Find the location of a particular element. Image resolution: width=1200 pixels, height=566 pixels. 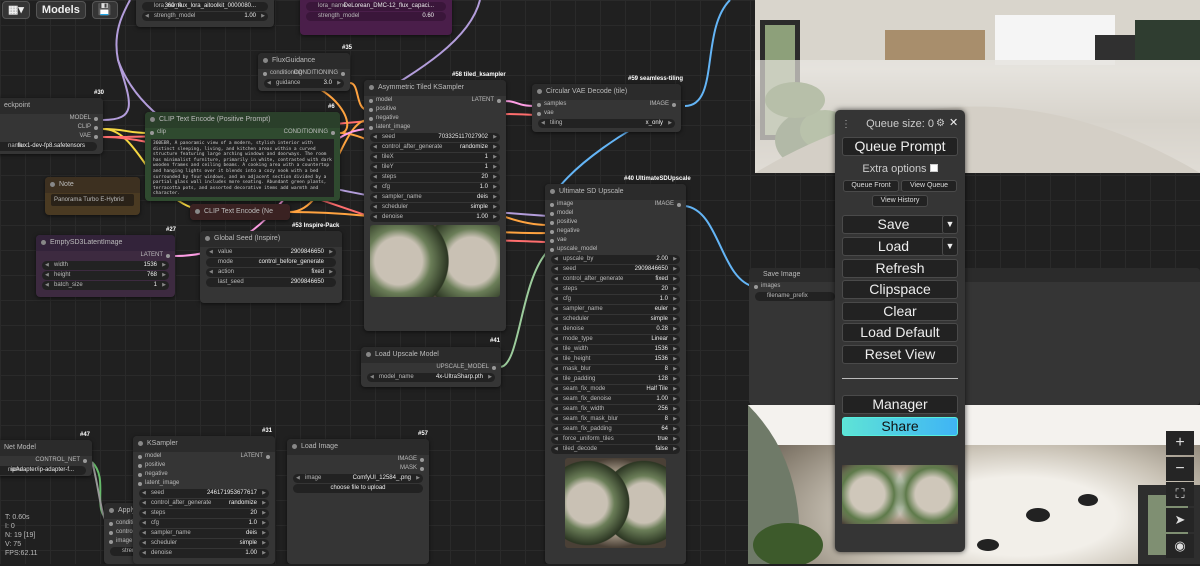

widget-force-uniform-tiles: ◀ force_uniform_tiles true ▶ is located at coordinates (615, 439).